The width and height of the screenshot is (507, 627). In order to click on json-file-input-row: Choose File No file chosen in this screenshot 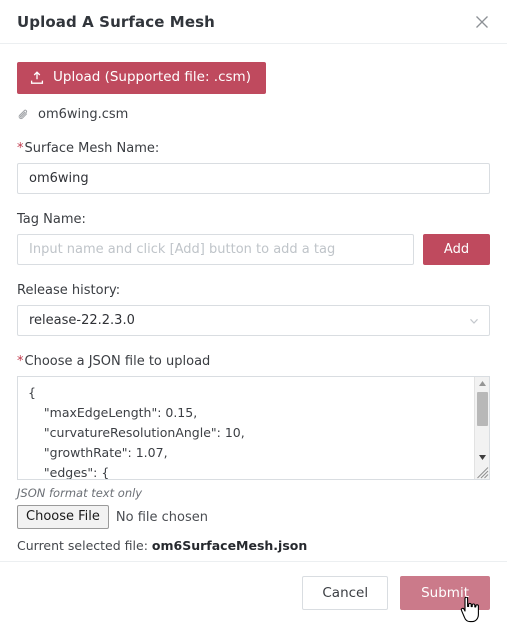, I will do `click(253, 517)`.